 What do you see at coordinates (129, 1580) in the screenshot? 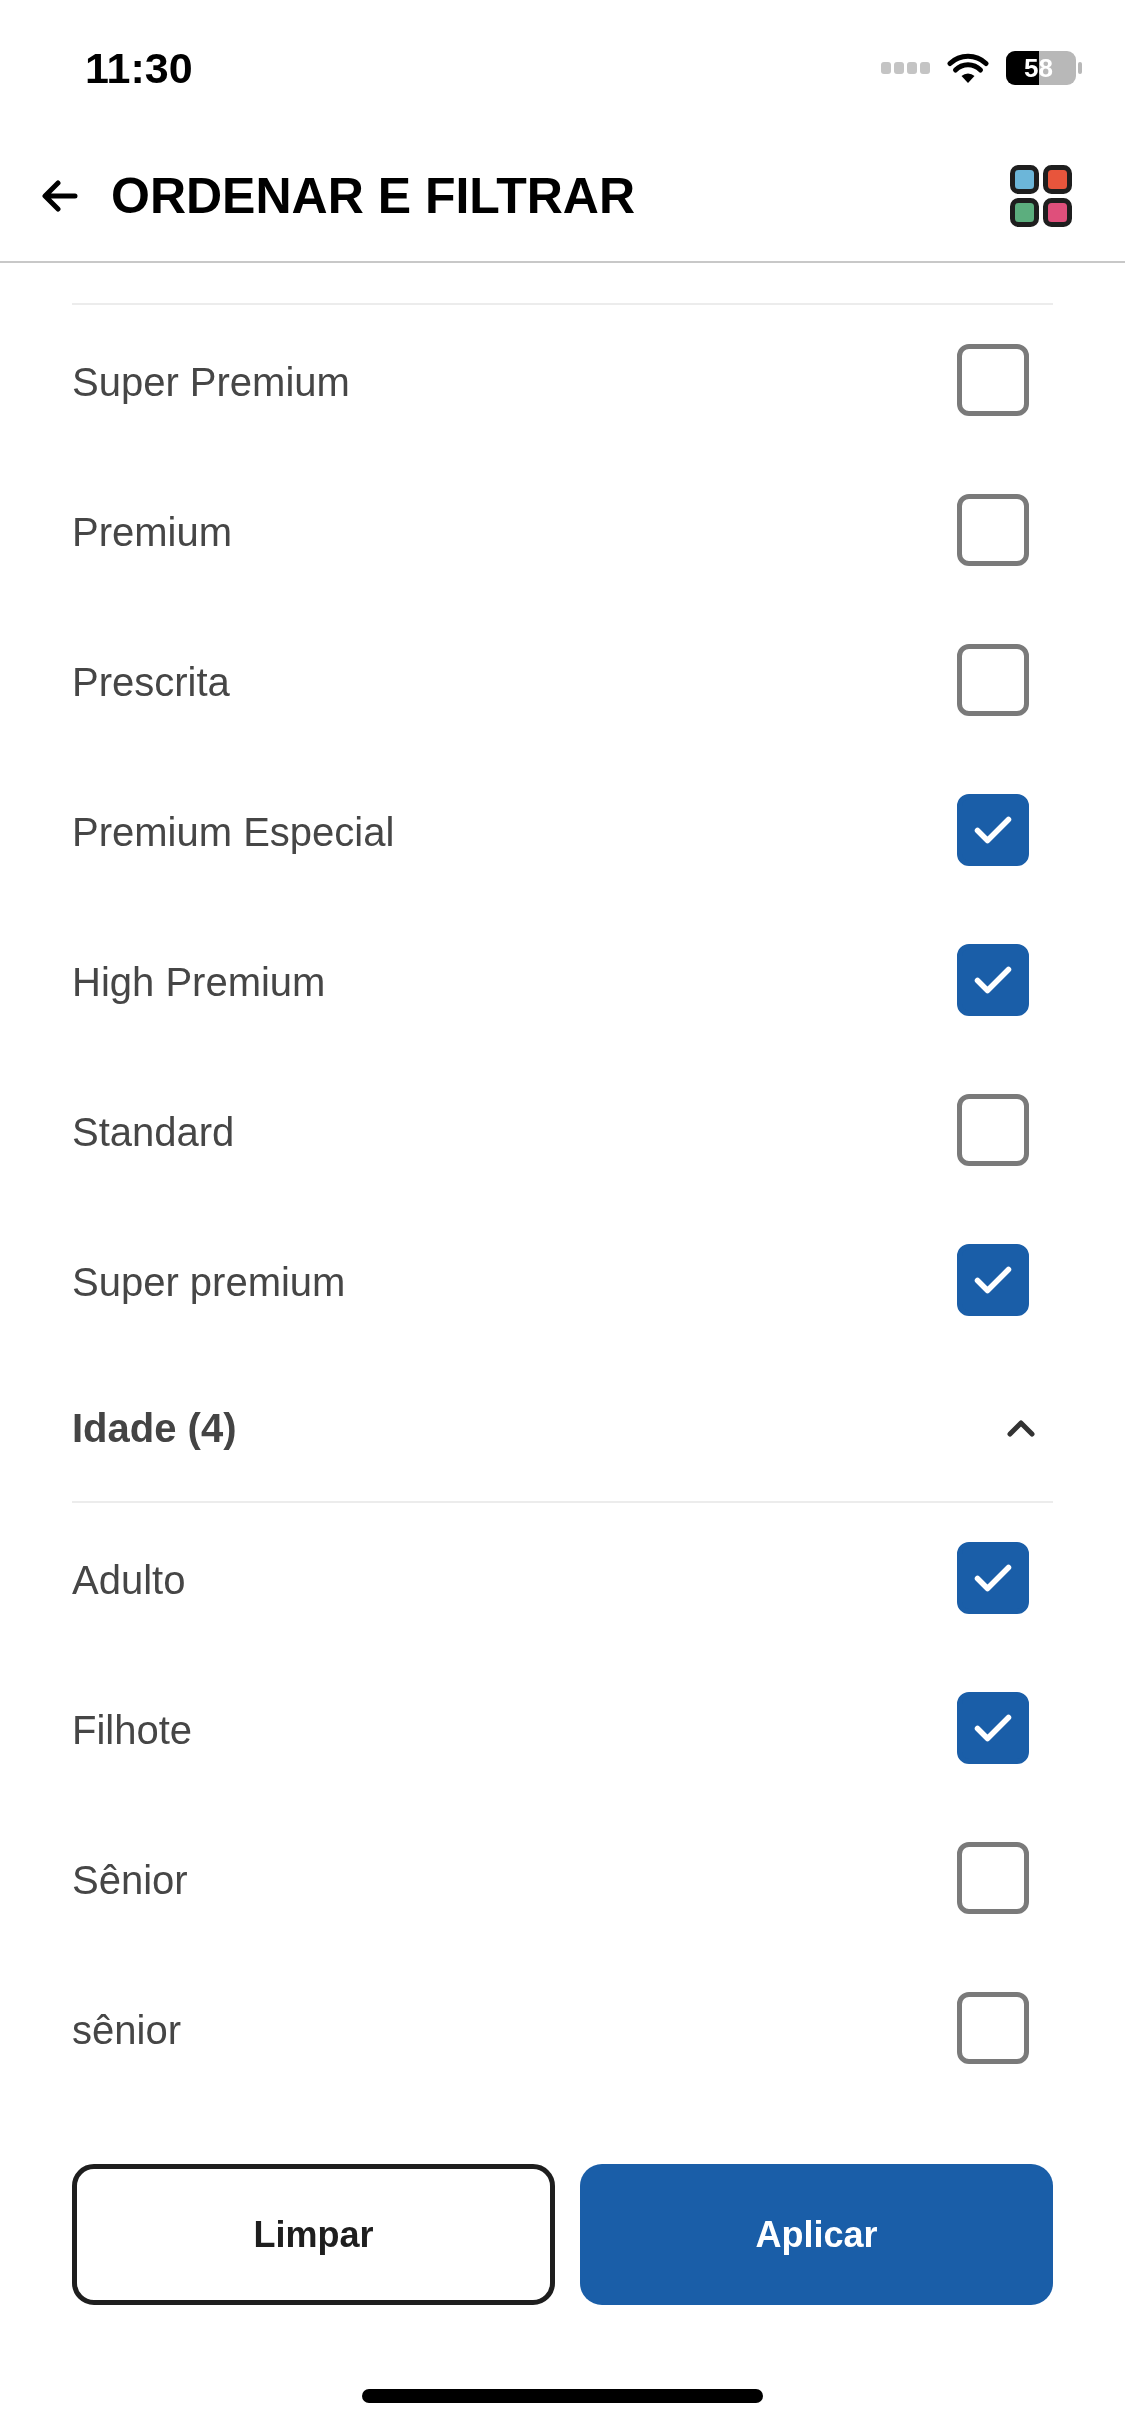
I see `option-label: Adulto` at bounding box center [129, 1580].